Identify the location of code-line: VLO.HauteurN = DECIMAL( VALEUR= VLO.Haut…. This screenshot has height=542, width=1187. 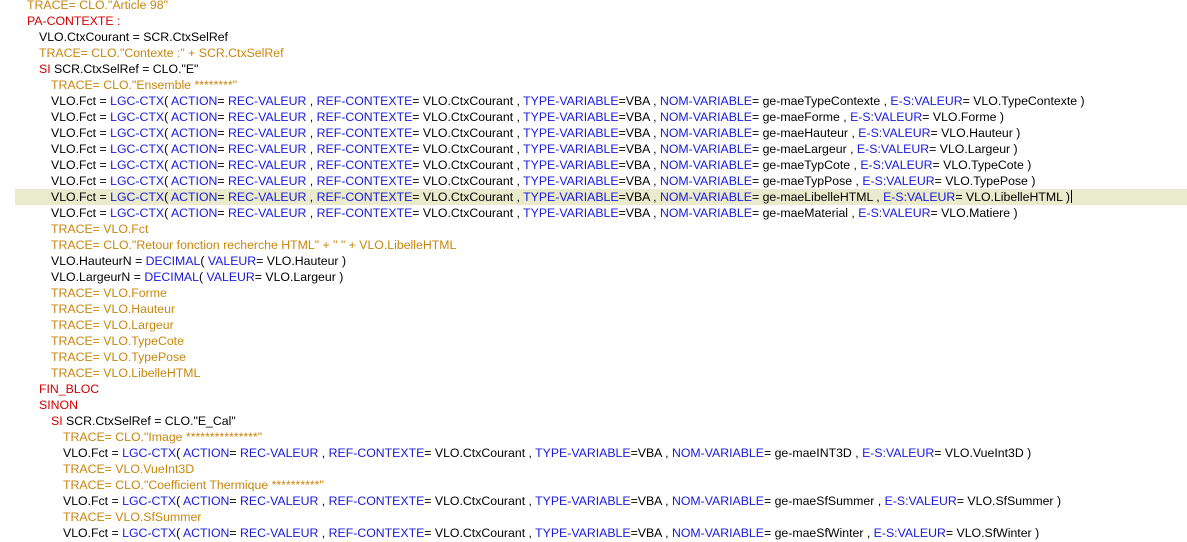
(593, 261).